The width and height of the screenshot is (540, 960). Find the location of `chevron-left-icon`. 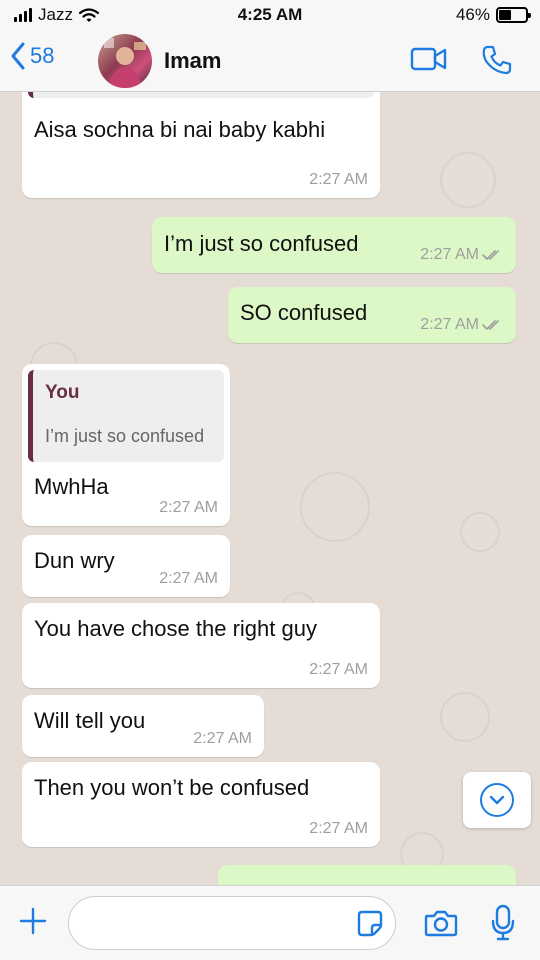

chevron-left-icon is located at coordinates (18, 56).